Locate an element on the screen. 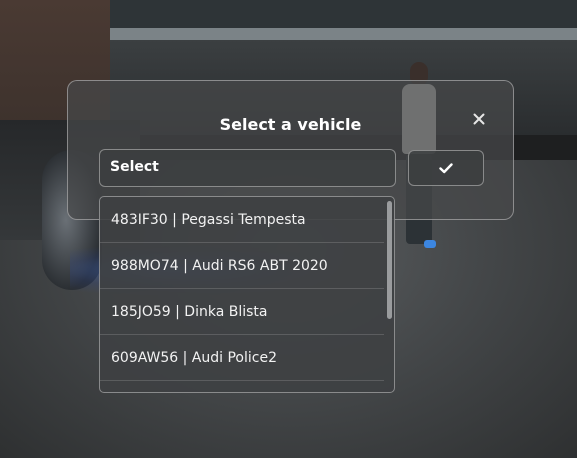 The height and width of the screenshot is (458, 577). close-button is located at coordinates (479, 119).